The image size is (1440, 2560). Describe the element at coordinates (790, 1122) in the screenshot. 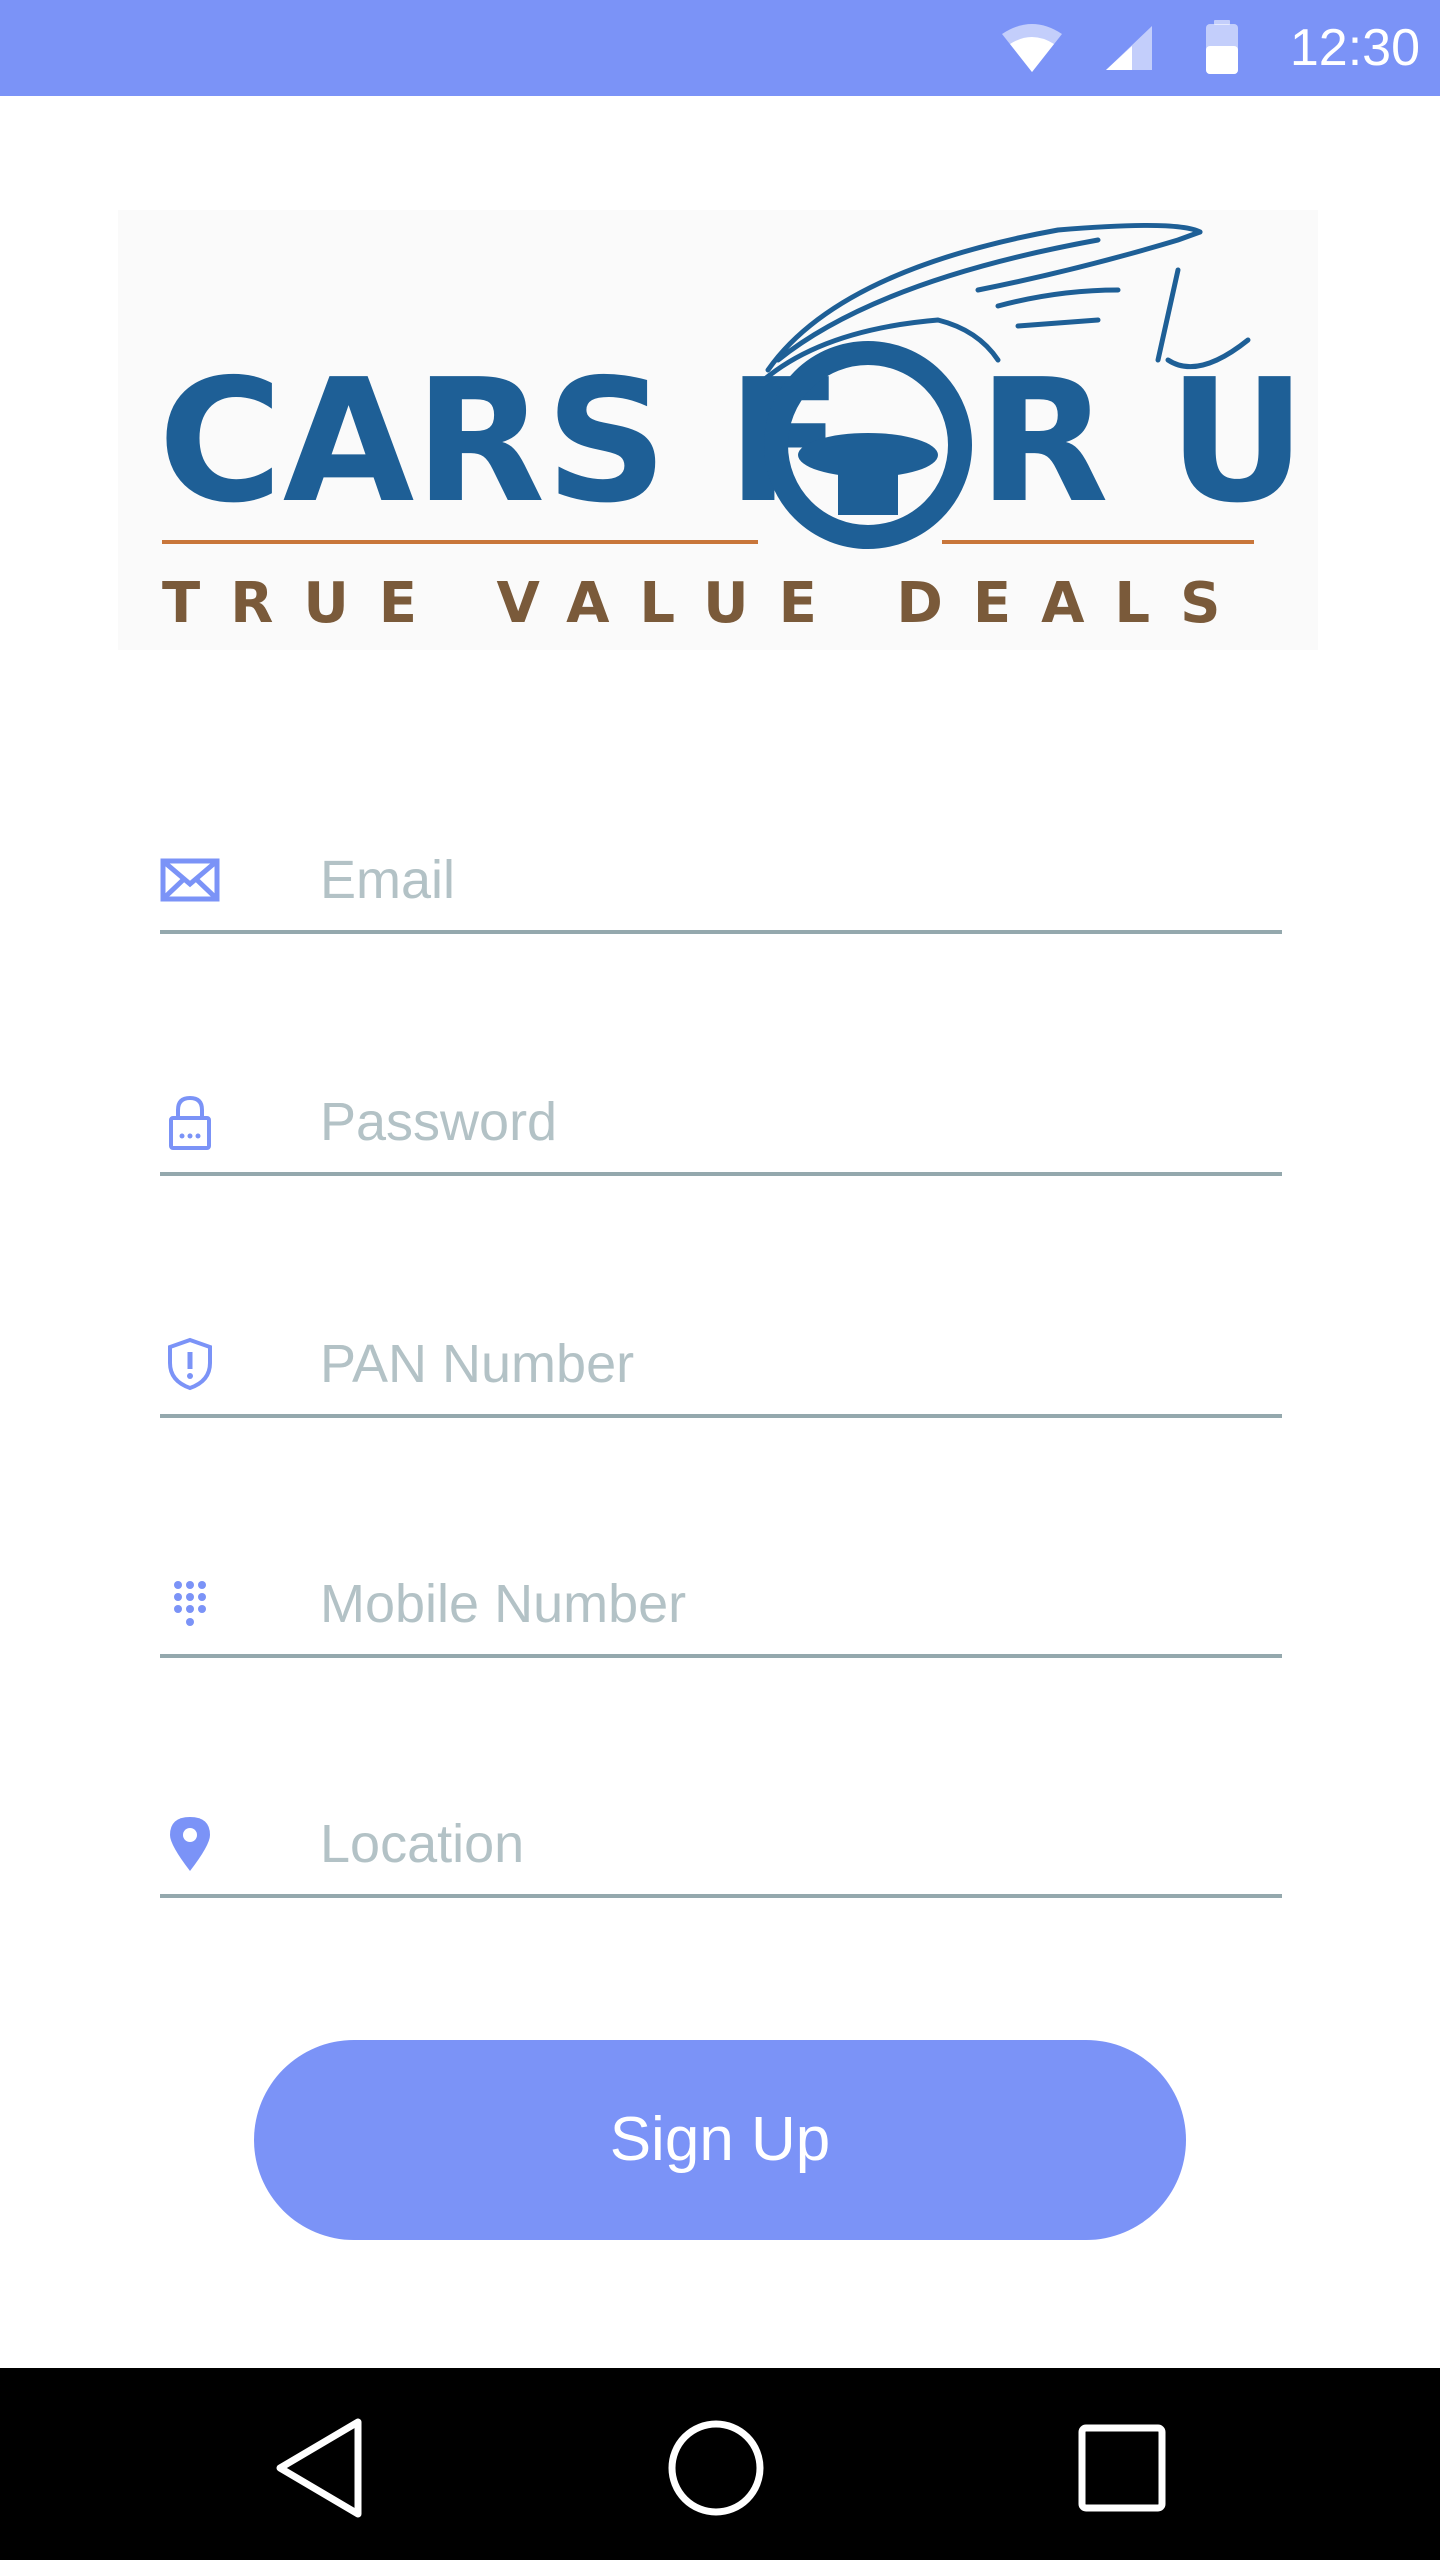

I see `password-input` at that location.